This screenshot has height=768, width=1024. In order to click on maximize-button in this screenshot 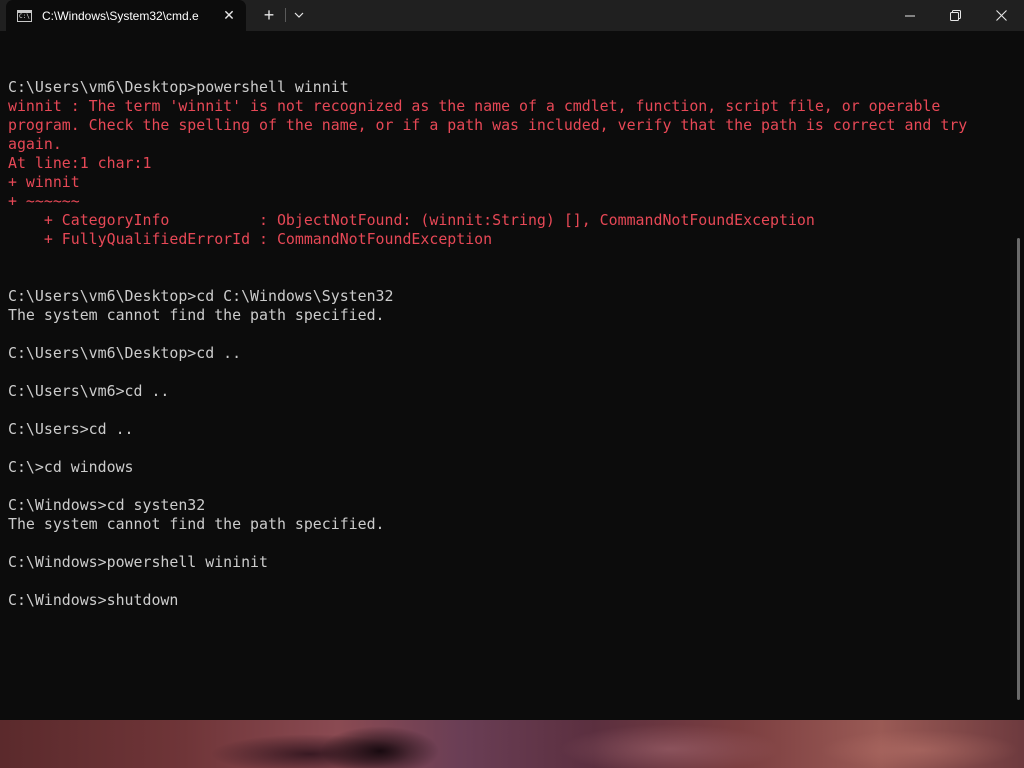, I will do `click(955, 15)`.